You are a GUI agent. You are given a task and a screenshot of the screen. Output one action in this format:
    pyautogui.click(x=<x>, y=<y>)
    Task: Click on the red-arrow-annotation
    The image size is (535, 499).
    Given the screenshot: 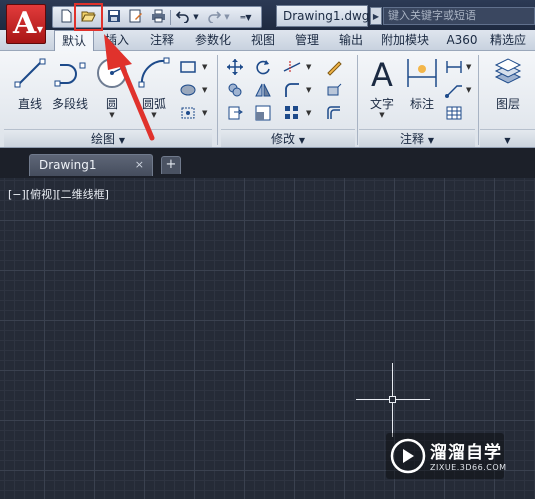 What is the action you would take?
    pyautogui.click(x=129, y=87)
    